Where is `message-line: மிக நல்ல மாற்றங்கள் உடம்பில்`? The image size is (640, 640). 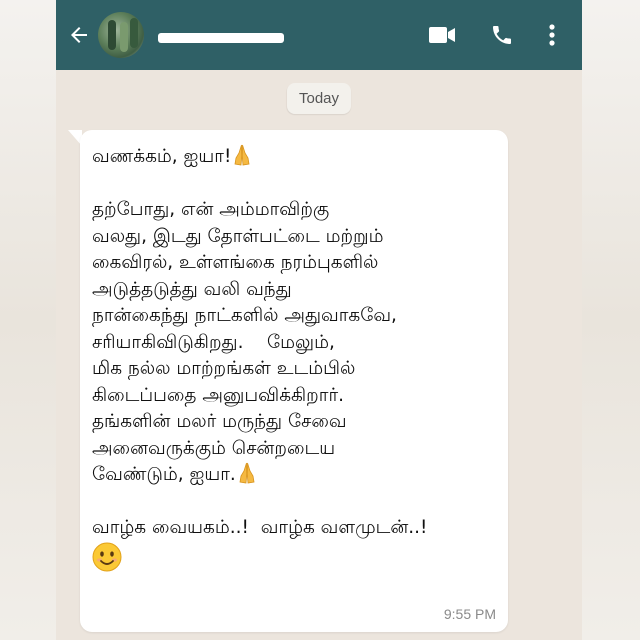 message-line: மிக நல்ல மாற்றங்கள் உடம்பில் is located at coordinates (224, 368).